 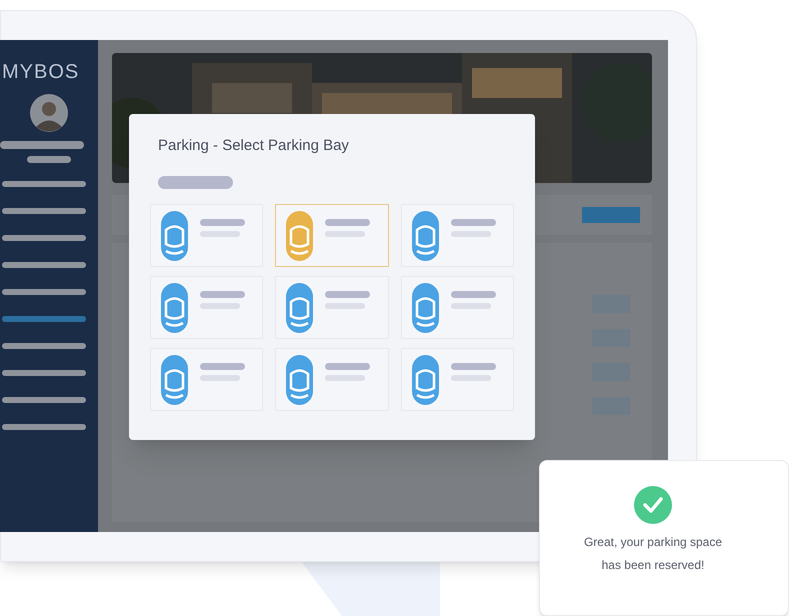 What do you see at coordinates (49, 113) in the screenshot?
I see `avatar` at bounding box center [49, 113].